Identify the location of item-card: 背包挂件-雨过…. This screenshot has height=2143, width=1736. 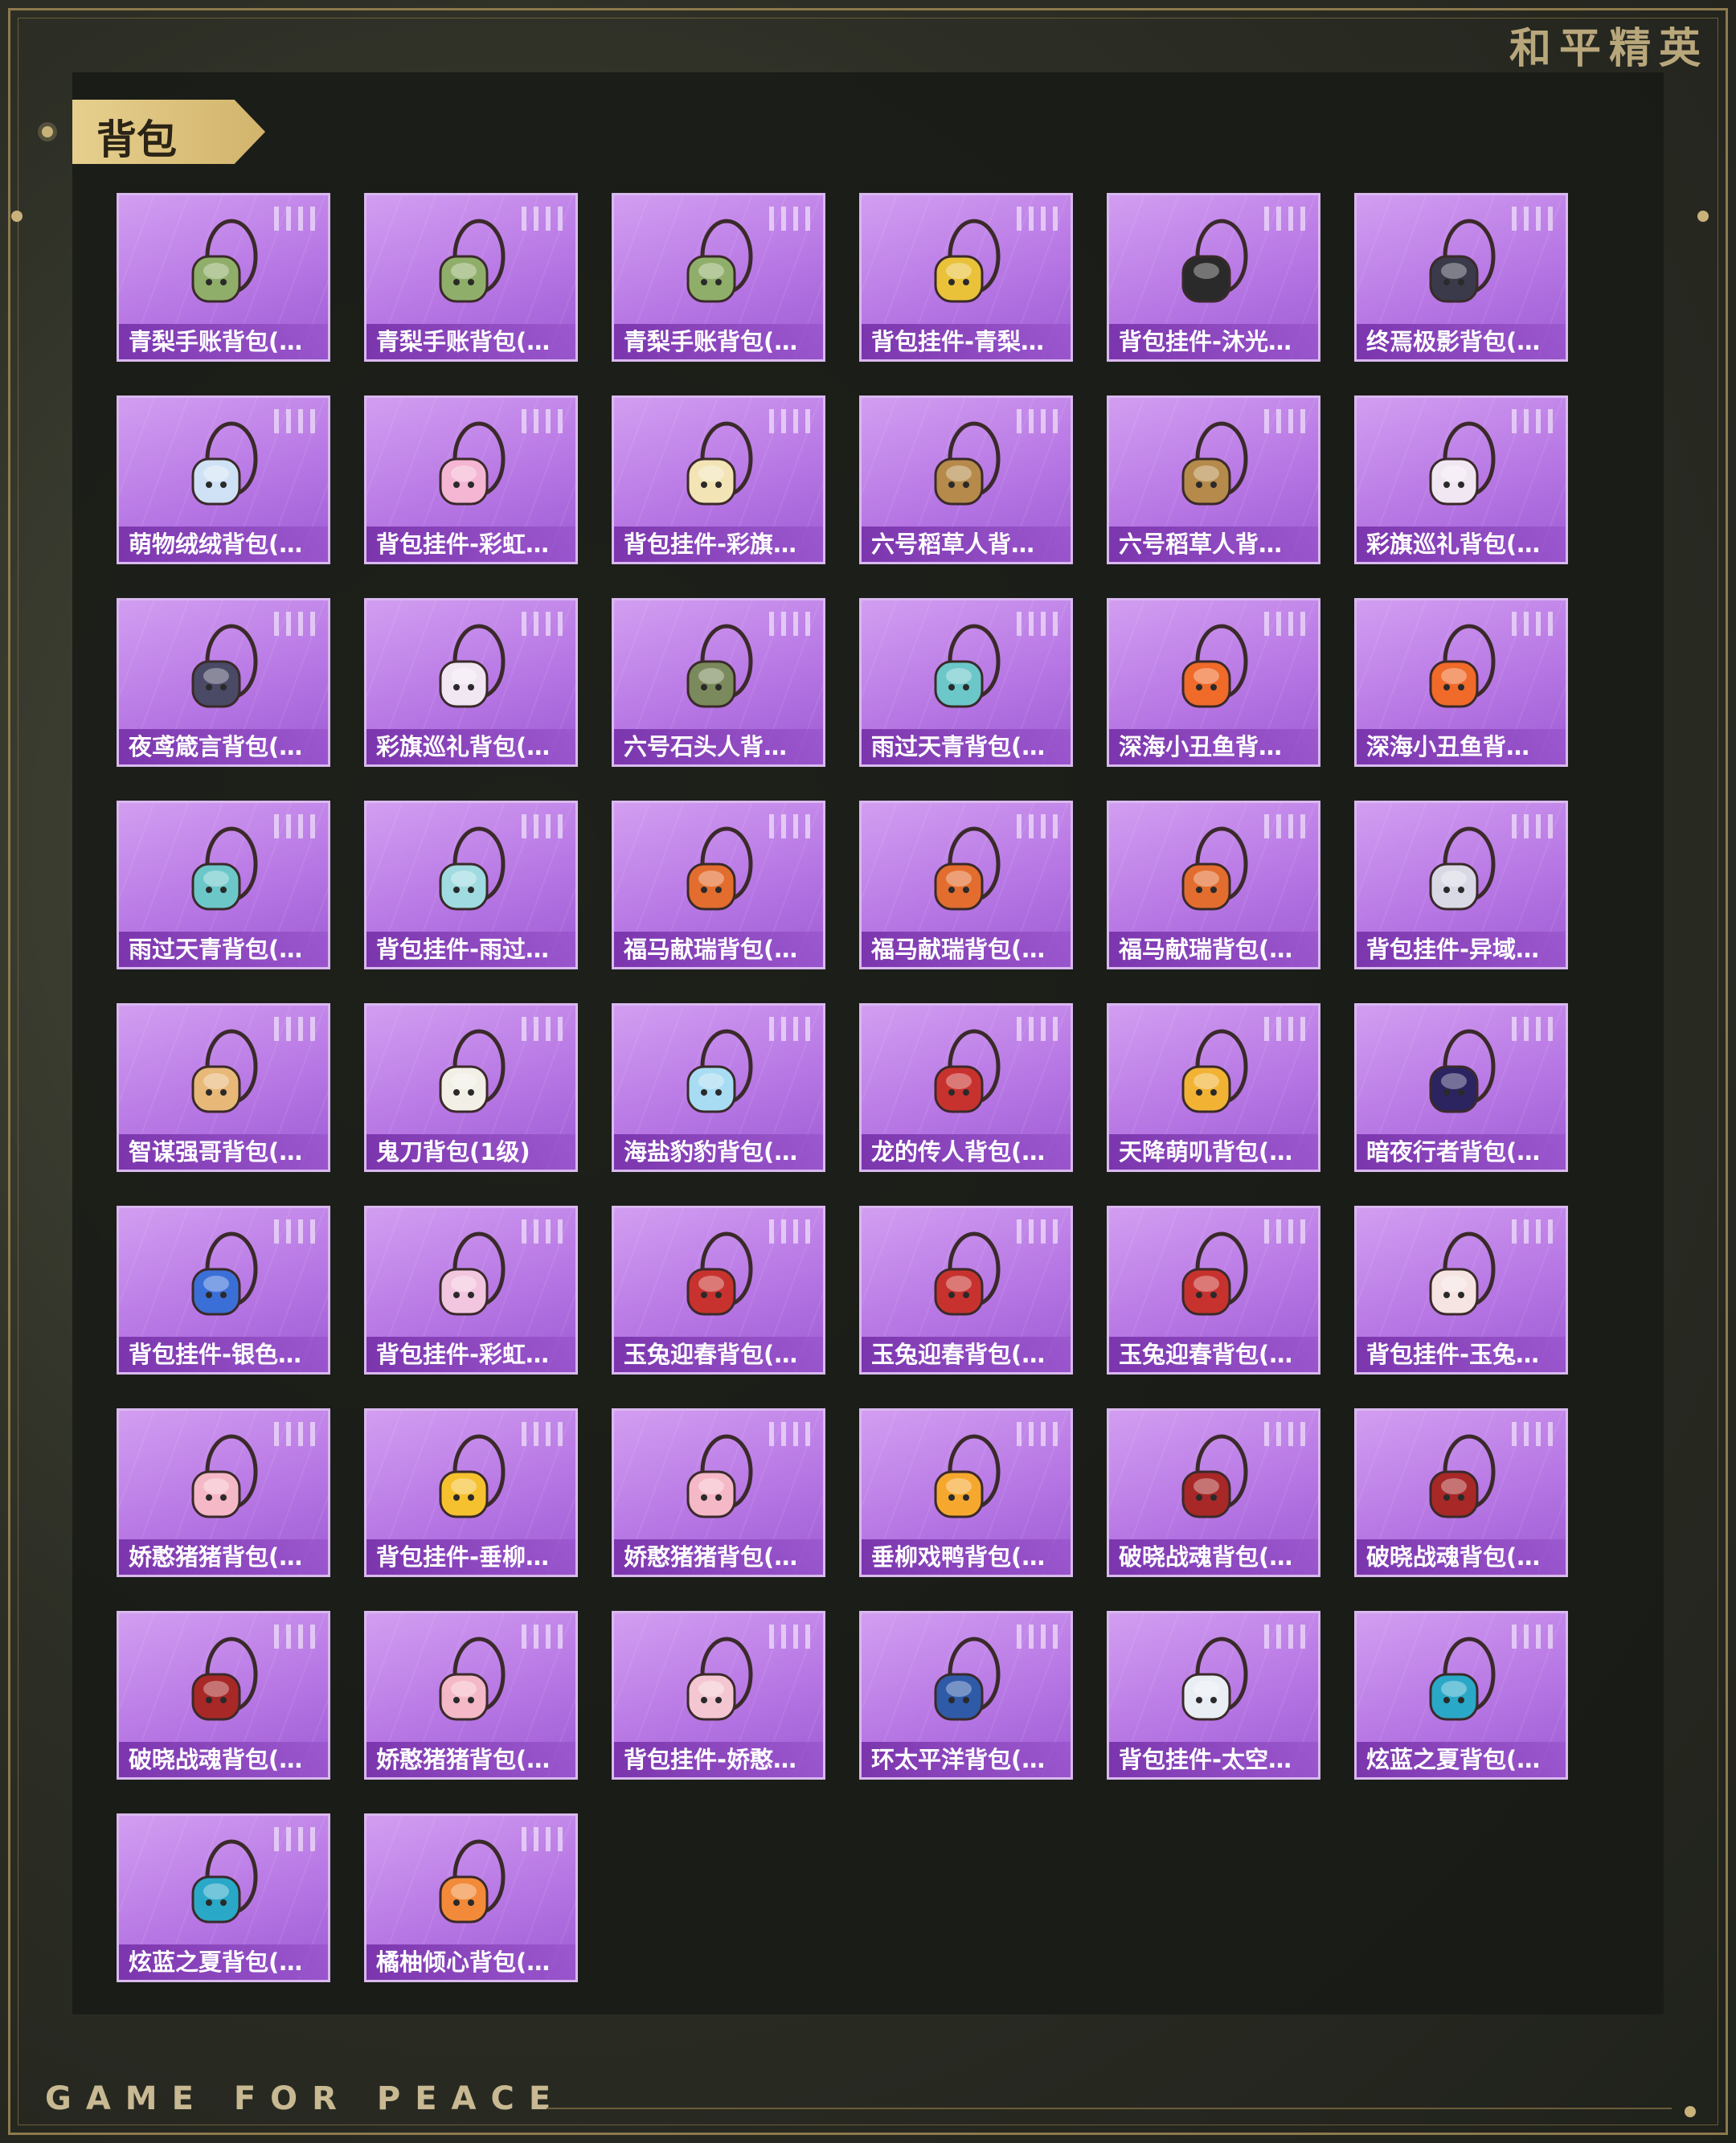
(471, 885).